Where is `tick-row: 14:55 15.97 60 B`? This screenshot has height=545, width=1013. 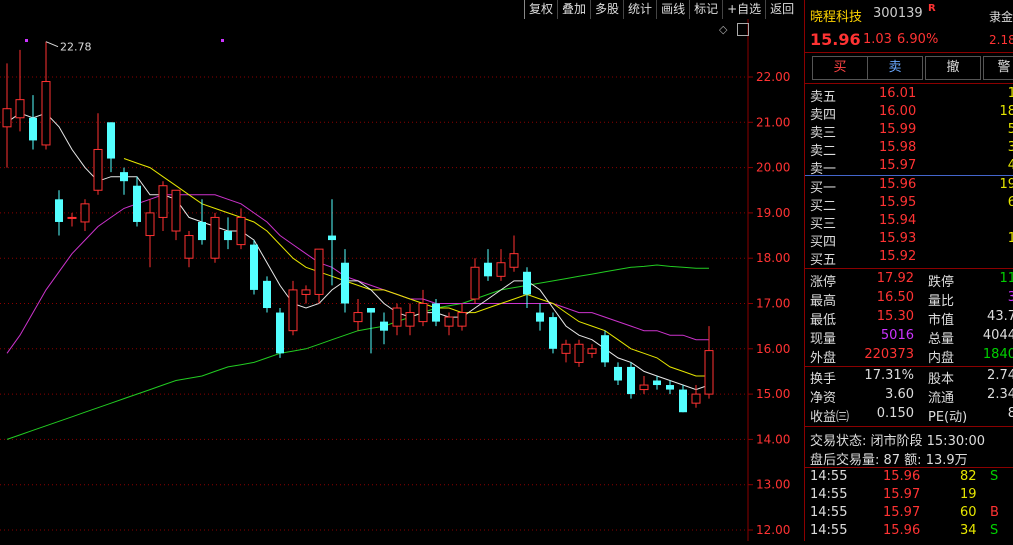
tick-row: 14:55 15.97 60 B is located at coordinates (909, 514).